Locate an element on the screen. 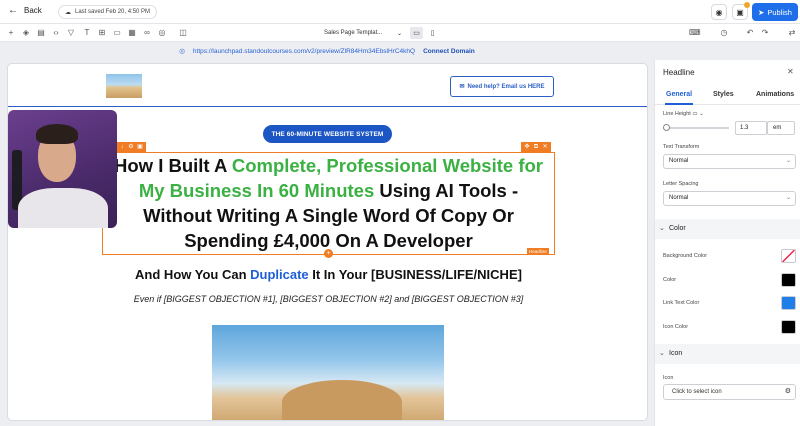 The height and width of the screenshot is (426, 800). line-height-unit-select: em is located at coordinates (781, 128).